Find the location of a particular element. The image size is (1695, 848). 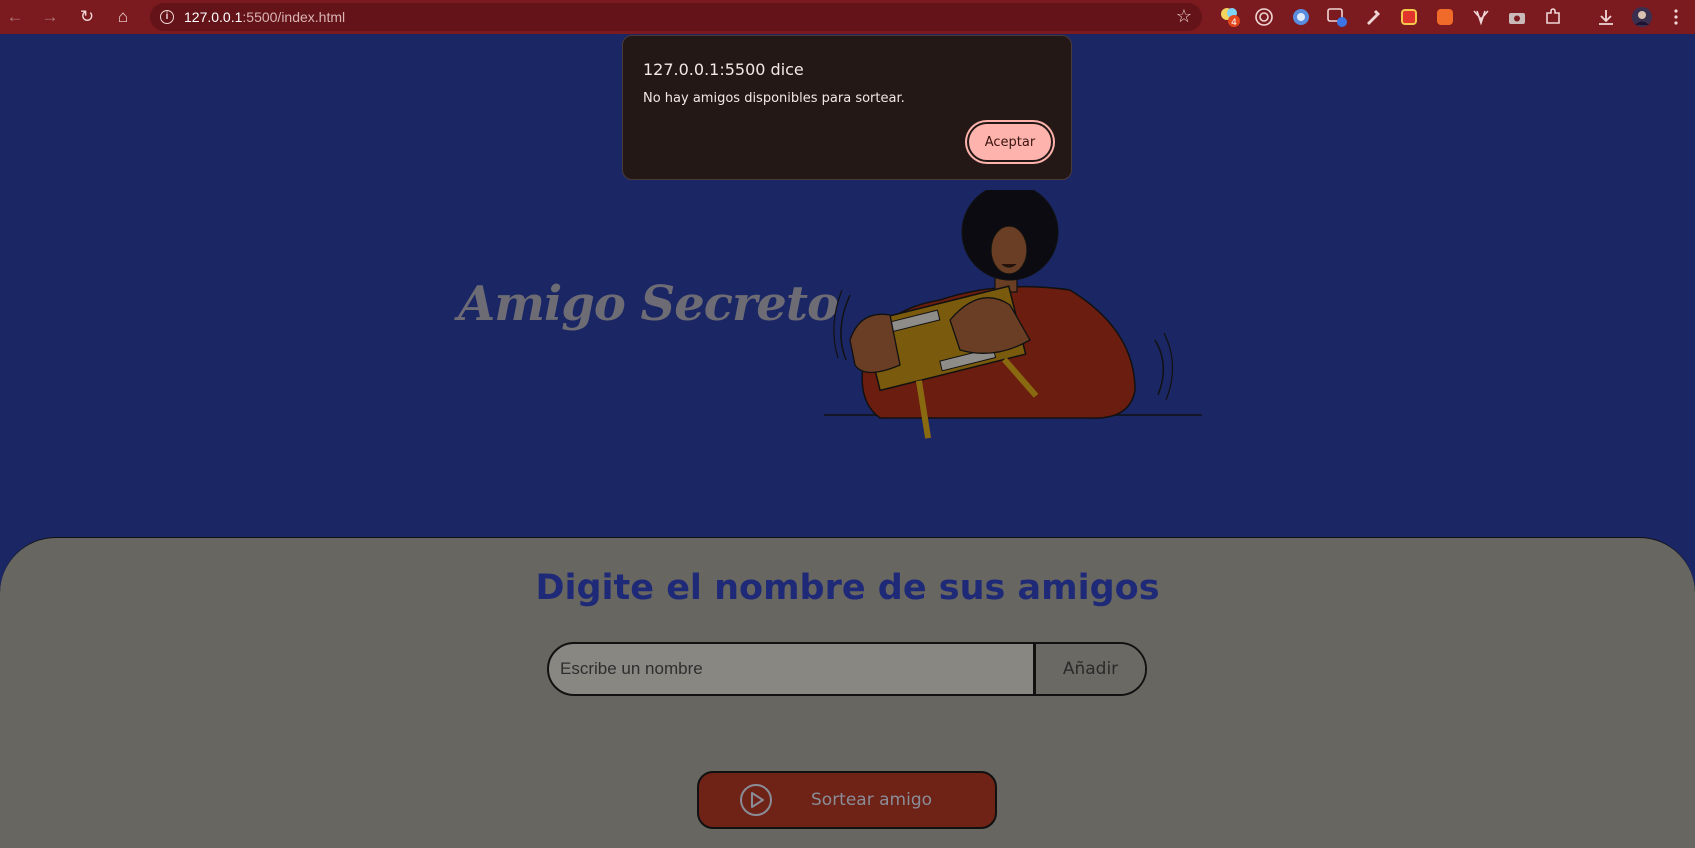

reload-icon: ↻ is located at coordinates (87, 17).